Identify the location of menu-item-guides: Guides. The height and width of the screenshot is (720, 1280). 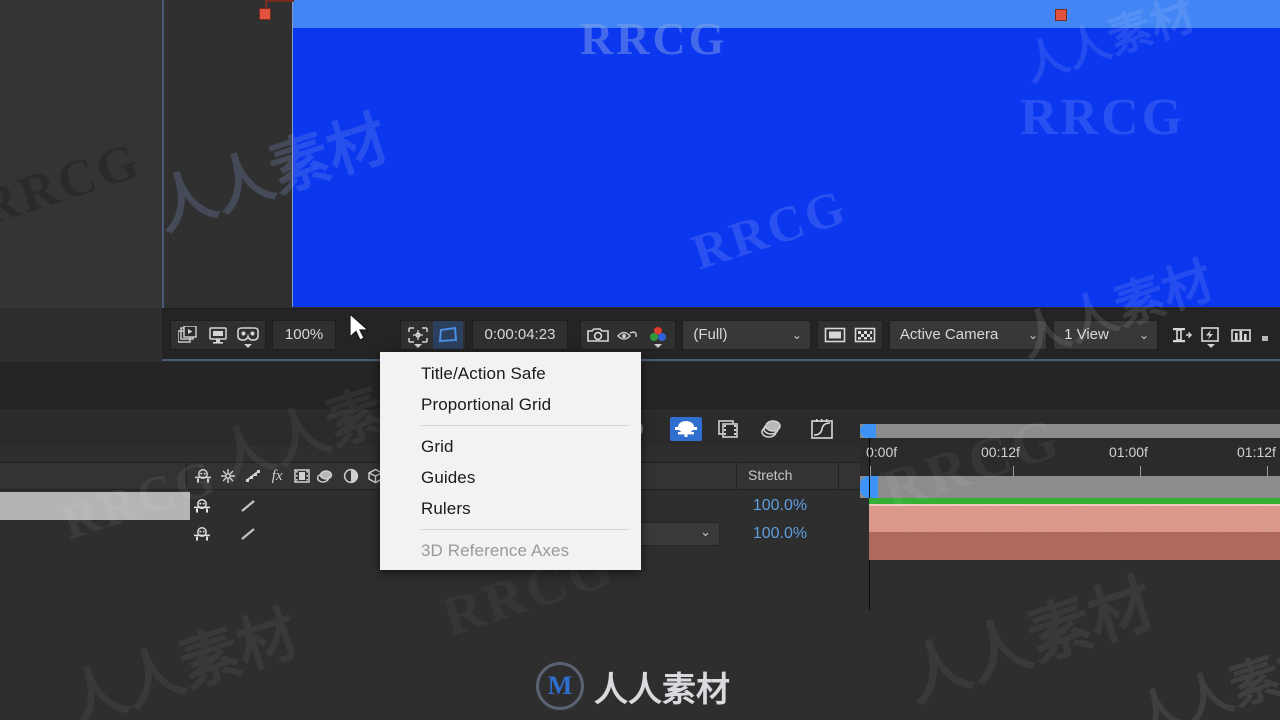
(510, 477).